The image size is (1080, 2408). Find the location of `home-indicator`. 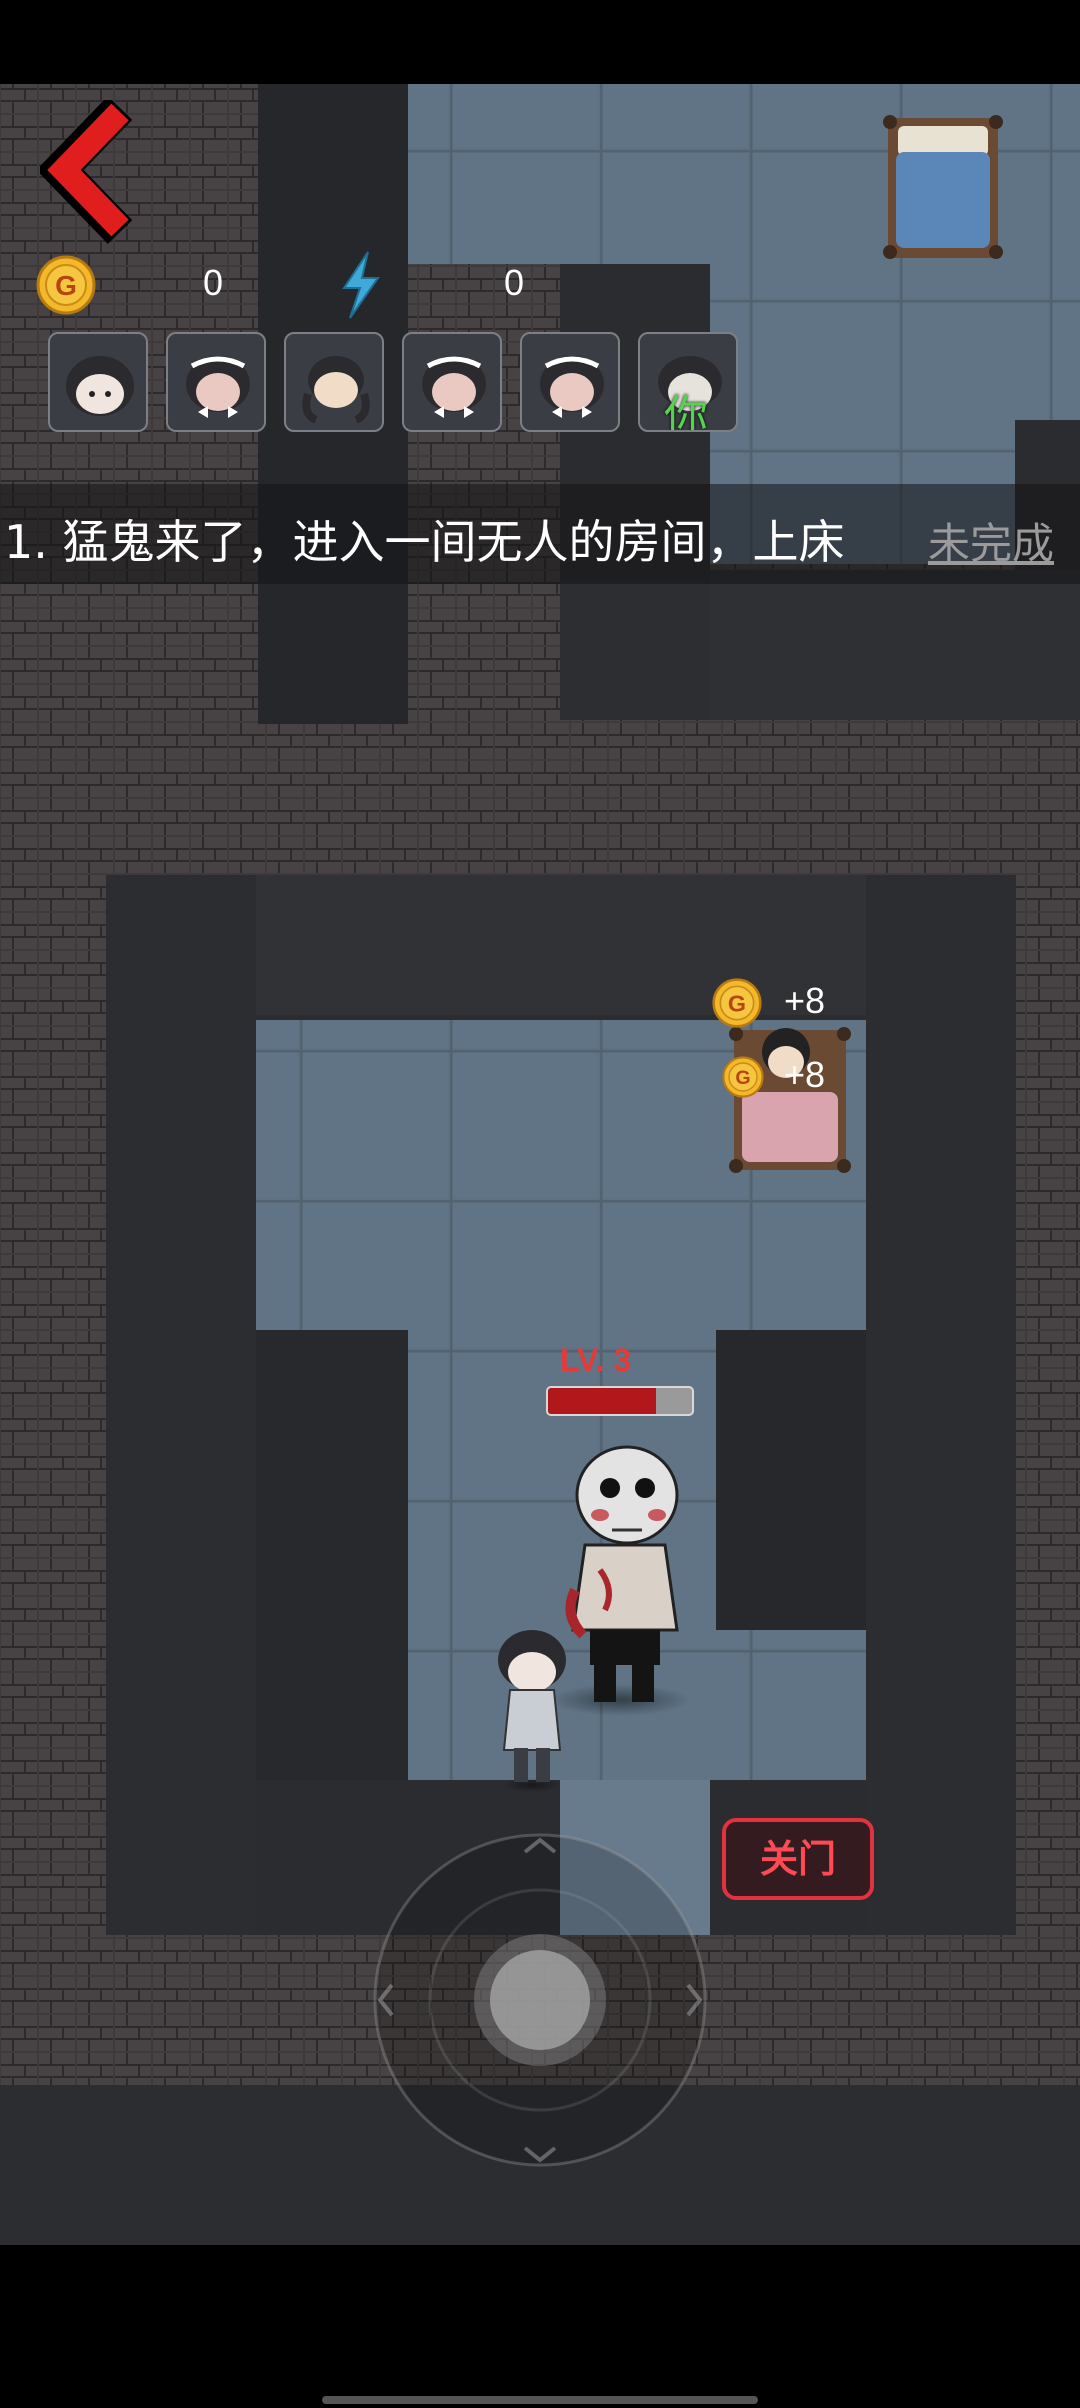

home-indicator is located at coordinates (540, 2400).